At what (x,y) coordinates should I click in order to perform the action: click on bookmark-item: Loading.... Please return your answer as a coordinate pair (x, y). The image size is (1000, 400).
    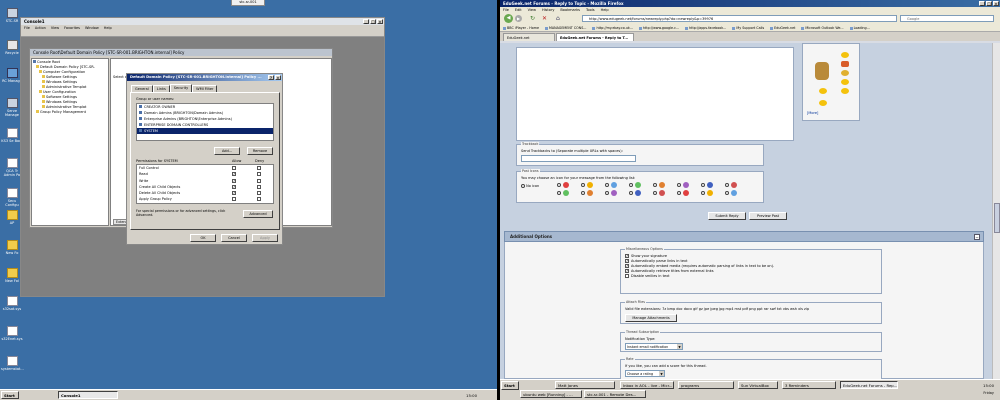
    Looking at the image, I should click on (859, 27).